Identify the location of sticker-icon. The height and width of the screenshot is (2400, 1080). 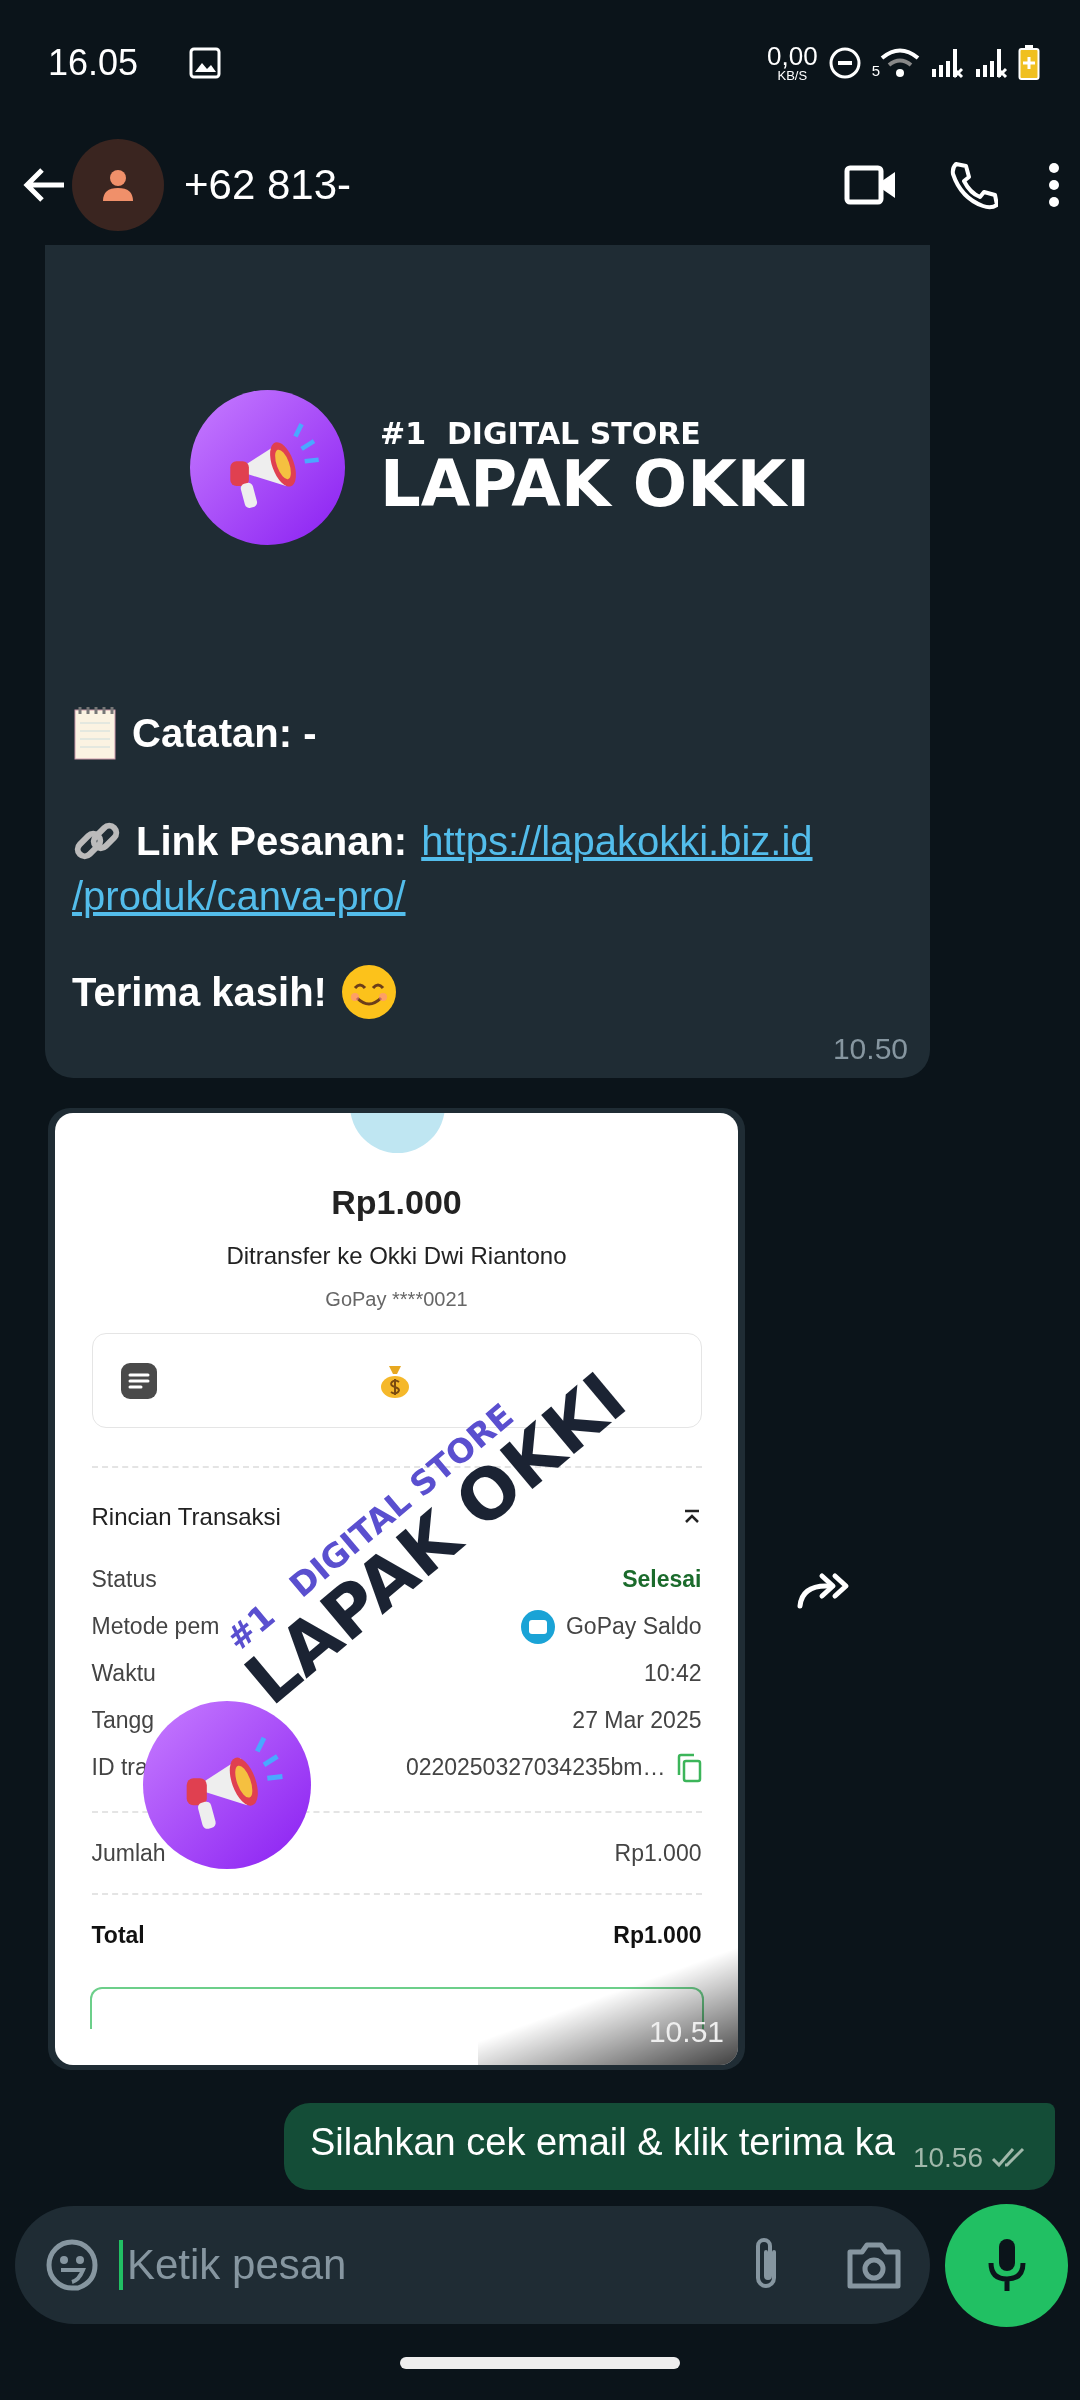
(72, 2265).